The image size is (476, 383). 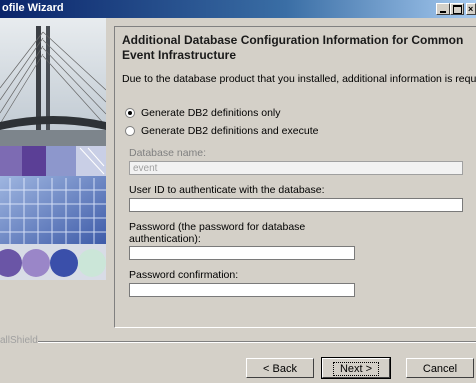 I want to click on close-icon: ×, so click(x=471, y=9).